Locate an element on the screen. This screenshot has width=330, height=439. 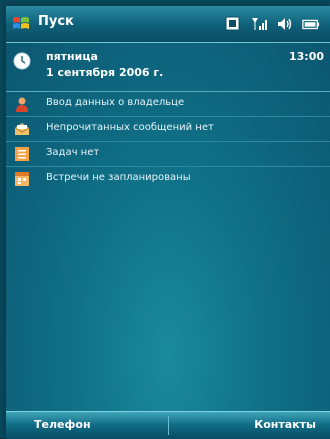
calendar-icon is located at coordinates (22, 179).